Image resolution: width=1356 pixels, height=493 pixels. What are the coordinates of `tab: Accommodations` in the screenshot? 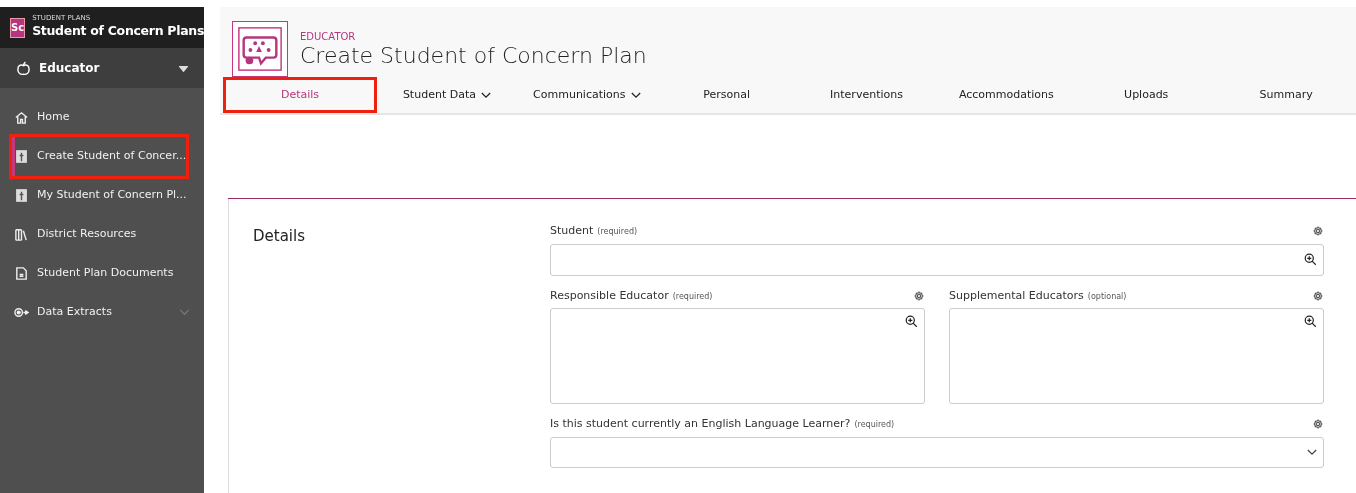 It's located at (1006, 95).